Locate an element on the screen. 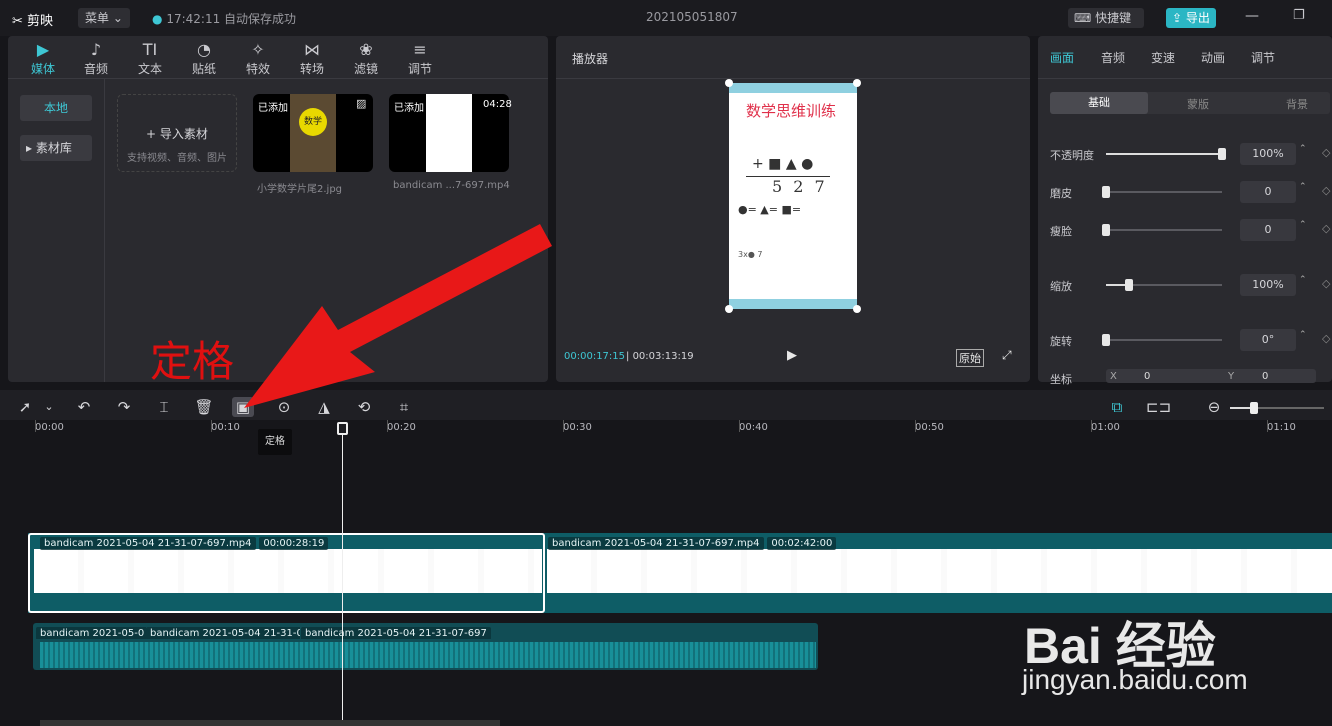 This screenshot has height=726, width=1332. divider is located at coordinates (793, 78).